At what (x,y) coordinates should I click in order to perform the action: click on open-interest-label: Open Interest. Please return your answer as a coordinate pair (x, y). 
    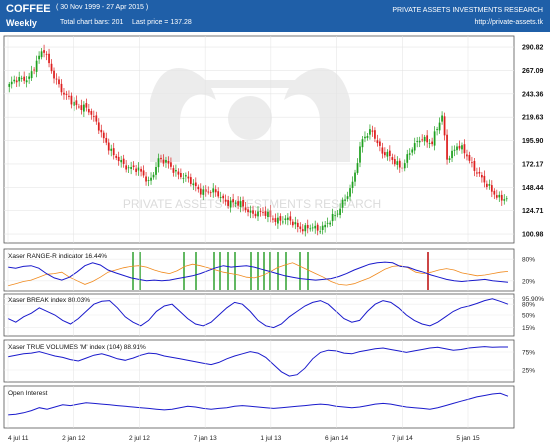
    Looking at the image, I should click on (28, 393).